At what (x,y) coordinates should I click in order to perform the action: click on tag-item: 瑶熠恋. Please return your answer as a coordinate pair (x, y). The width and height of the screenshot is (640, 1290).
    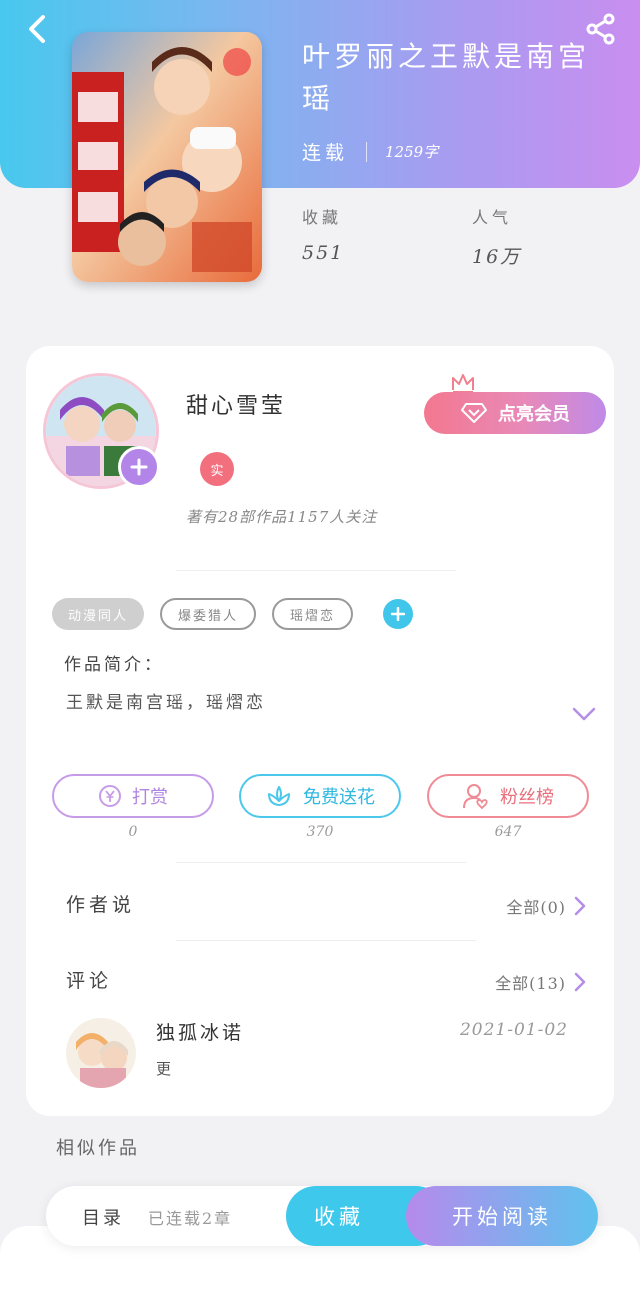
    Looking at the image, I should click on (313, 614).